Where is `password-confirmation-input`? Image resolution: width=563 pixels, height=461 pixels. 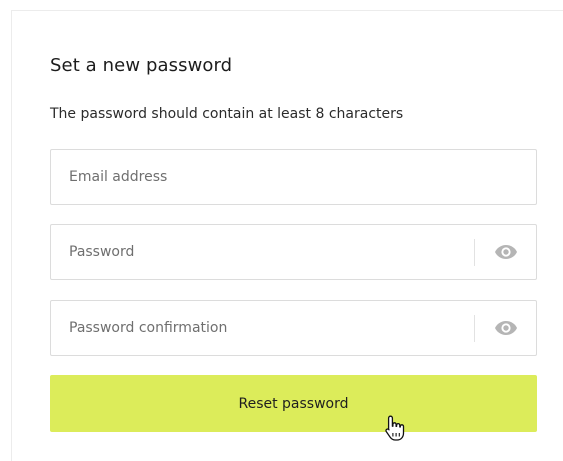 password-confirmation-input is located at coordinates (262, 328).